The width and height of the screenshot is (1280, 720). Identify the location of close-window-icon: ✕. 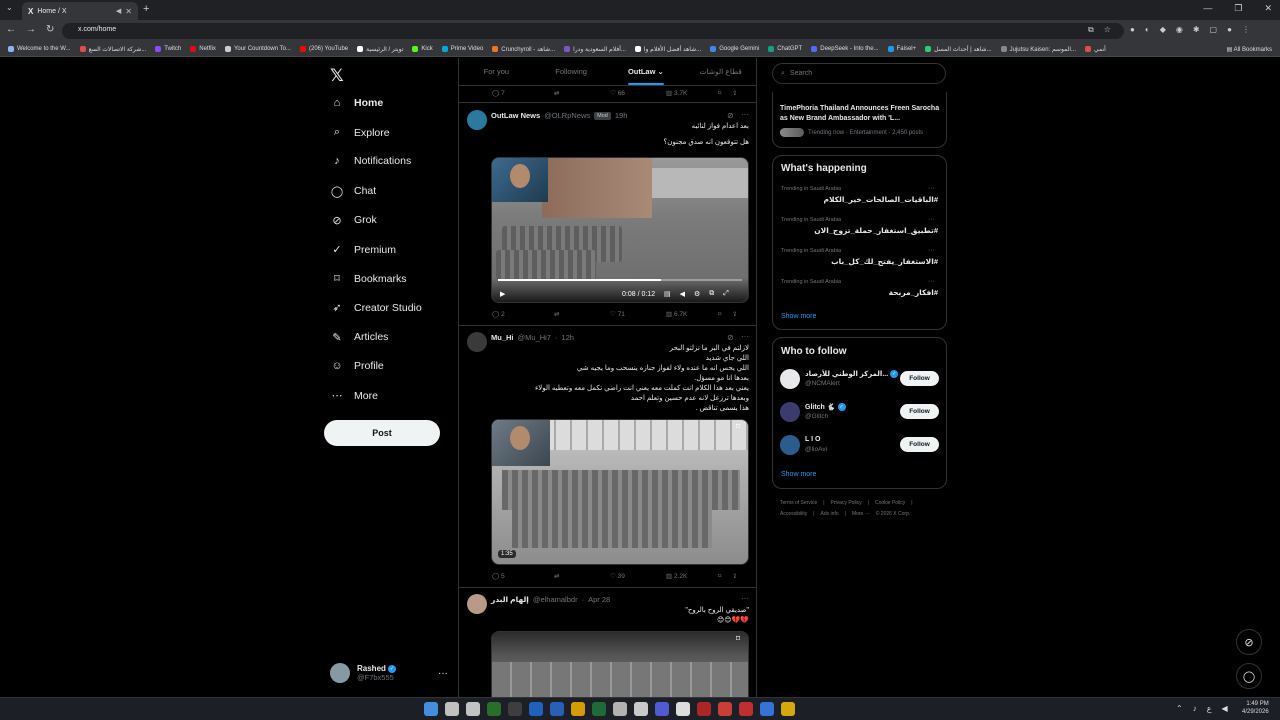
(1268, 8).